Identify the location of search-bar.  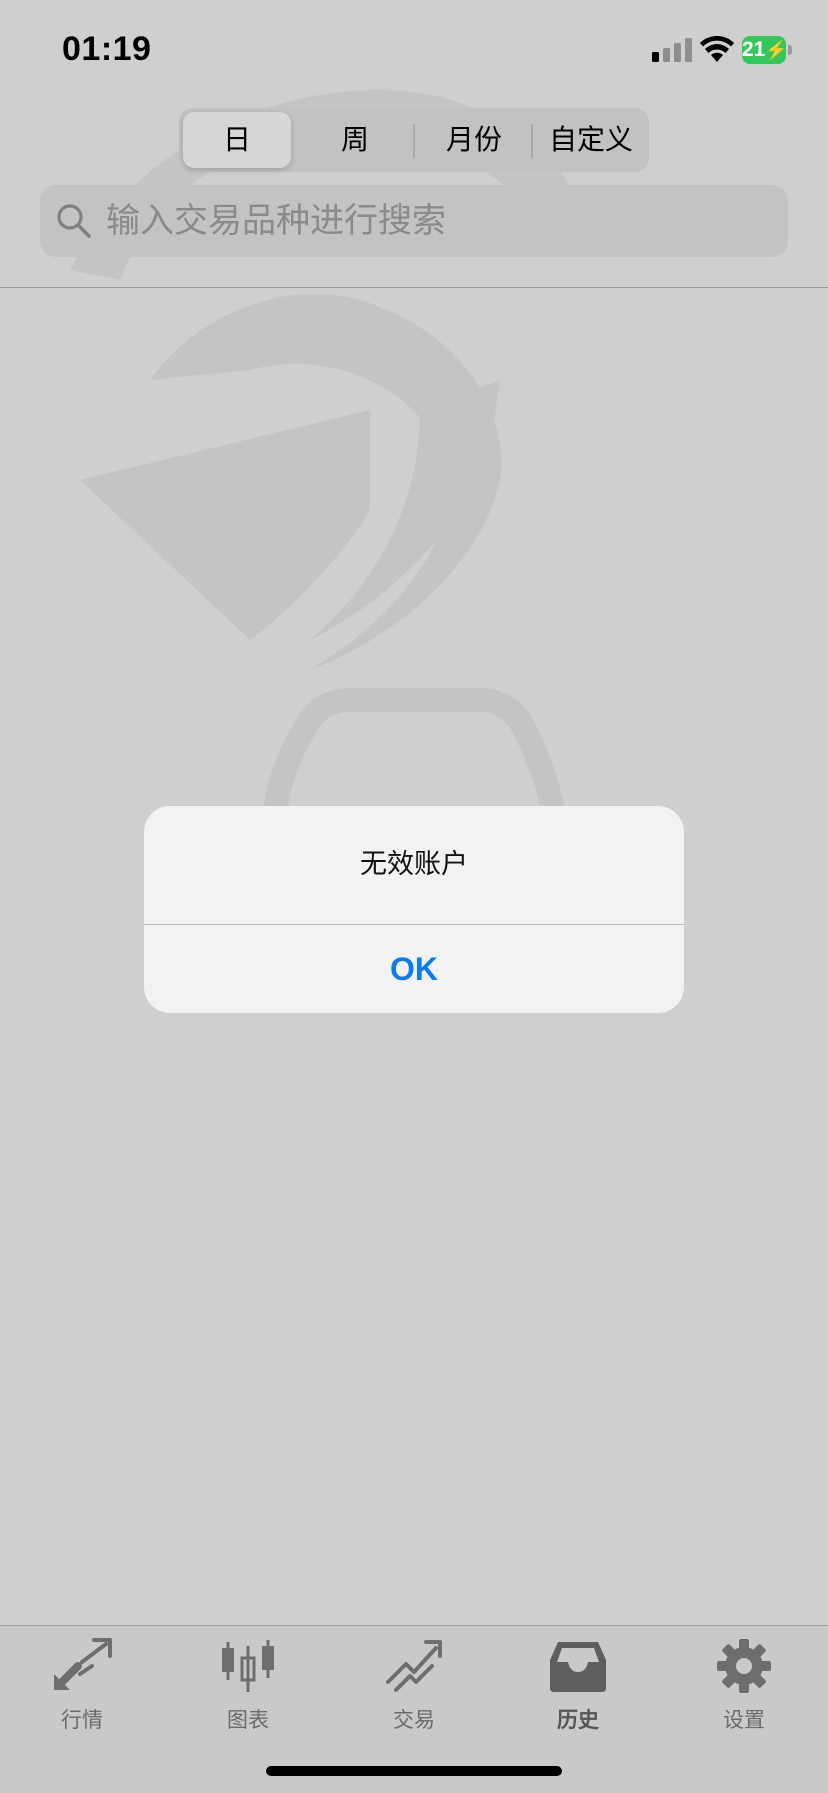
(414, 221).